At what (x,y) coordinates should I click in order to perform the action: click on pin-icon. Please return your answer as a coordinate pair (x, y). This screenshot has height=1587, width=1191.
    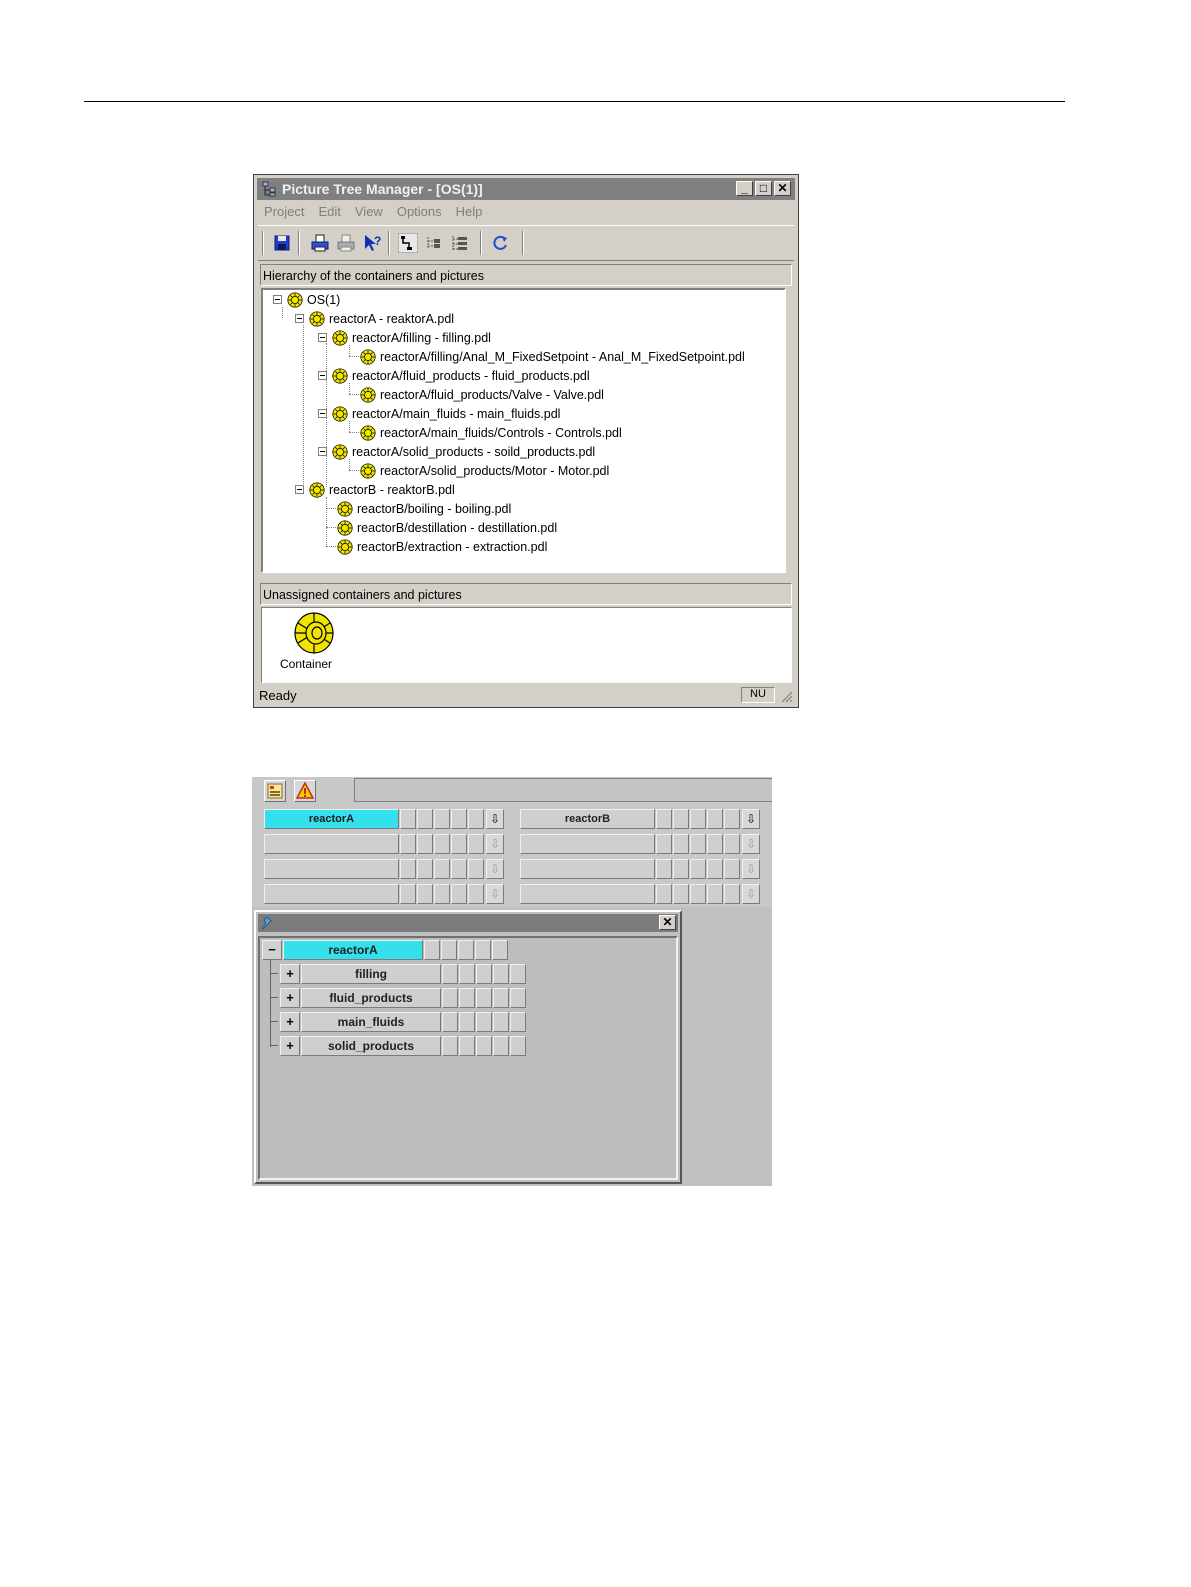
    Looking at the image, I should click on (267, 923).